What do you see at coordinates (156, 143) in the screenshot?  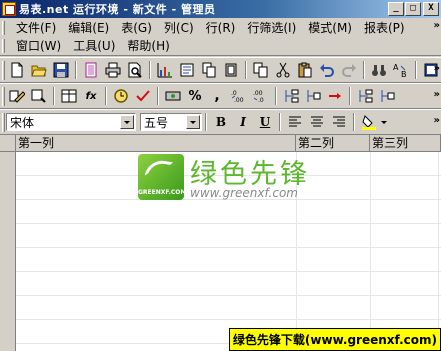 I see `column-header-1: 第一列` at bounding box center [156, 143].